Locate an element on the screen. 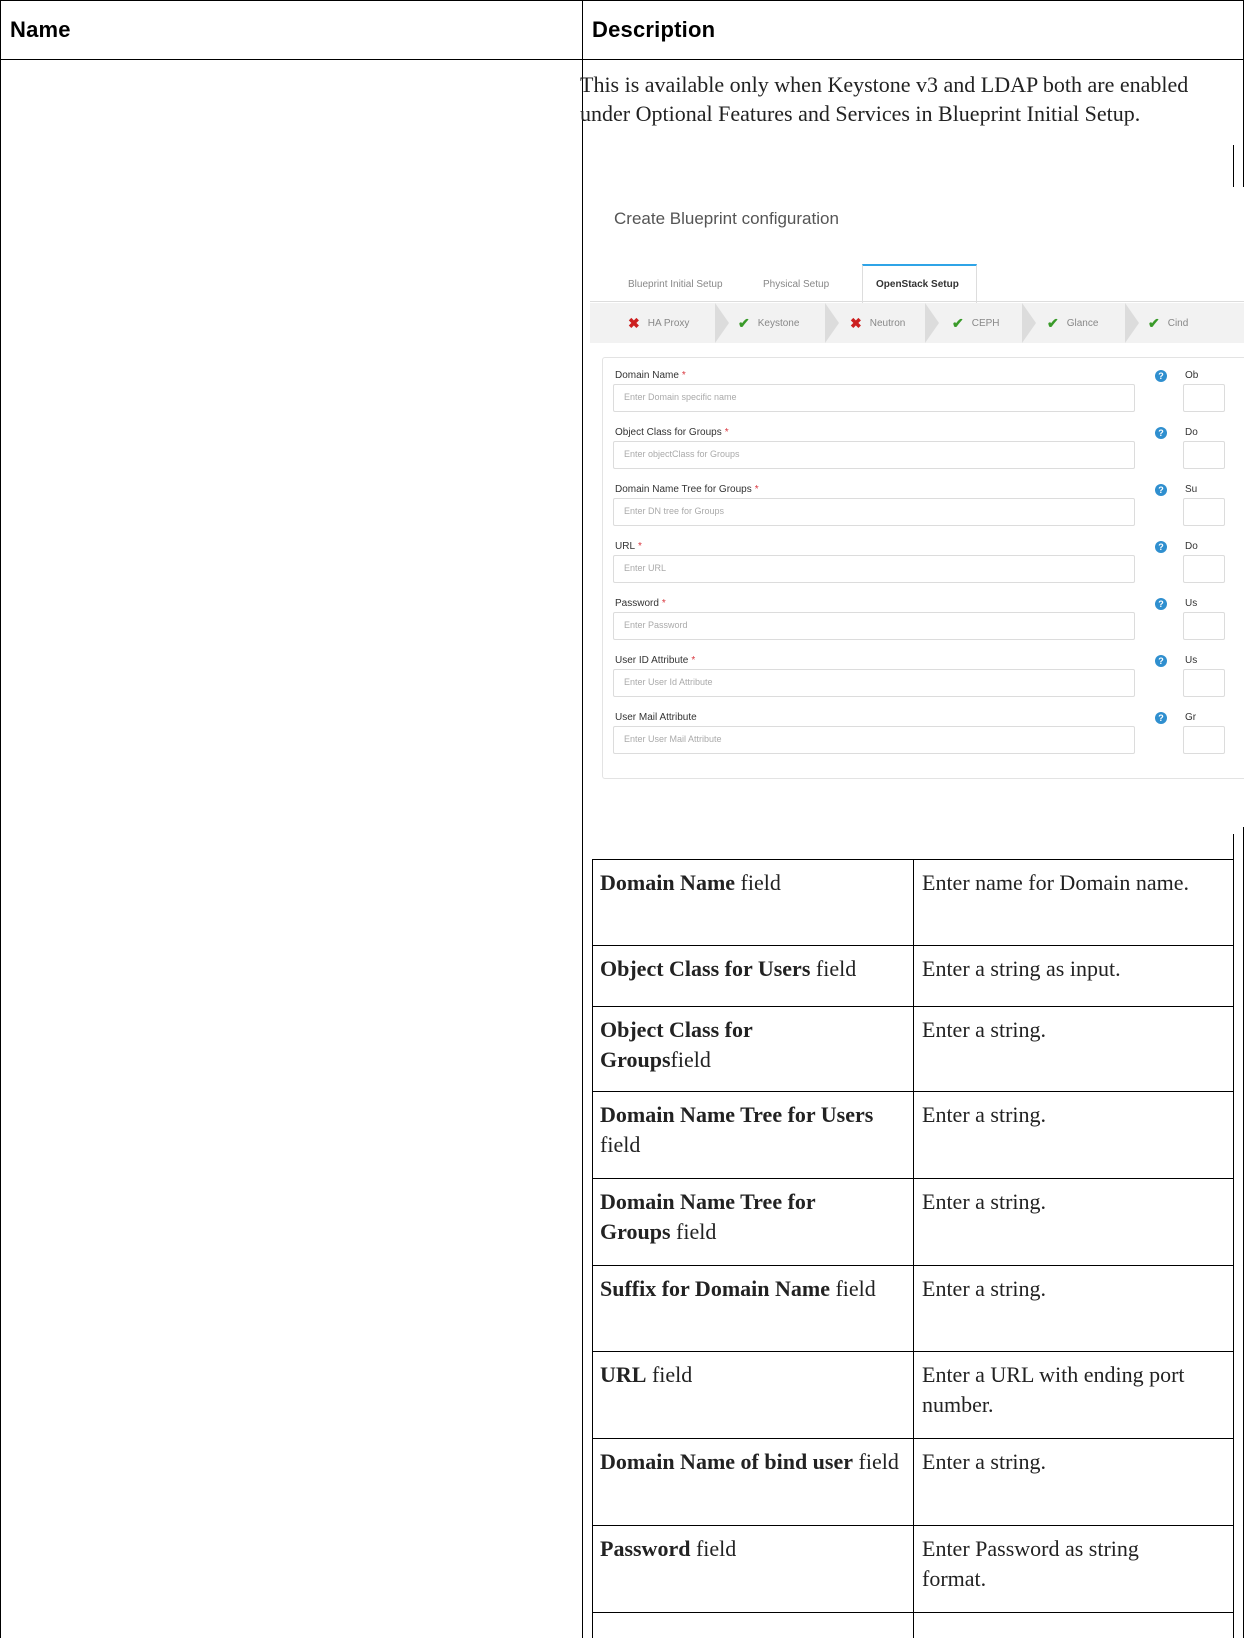 The height and width of the screenshot is (1638, 1244). password-input: Enter Password is located at coordinates (874, 626).